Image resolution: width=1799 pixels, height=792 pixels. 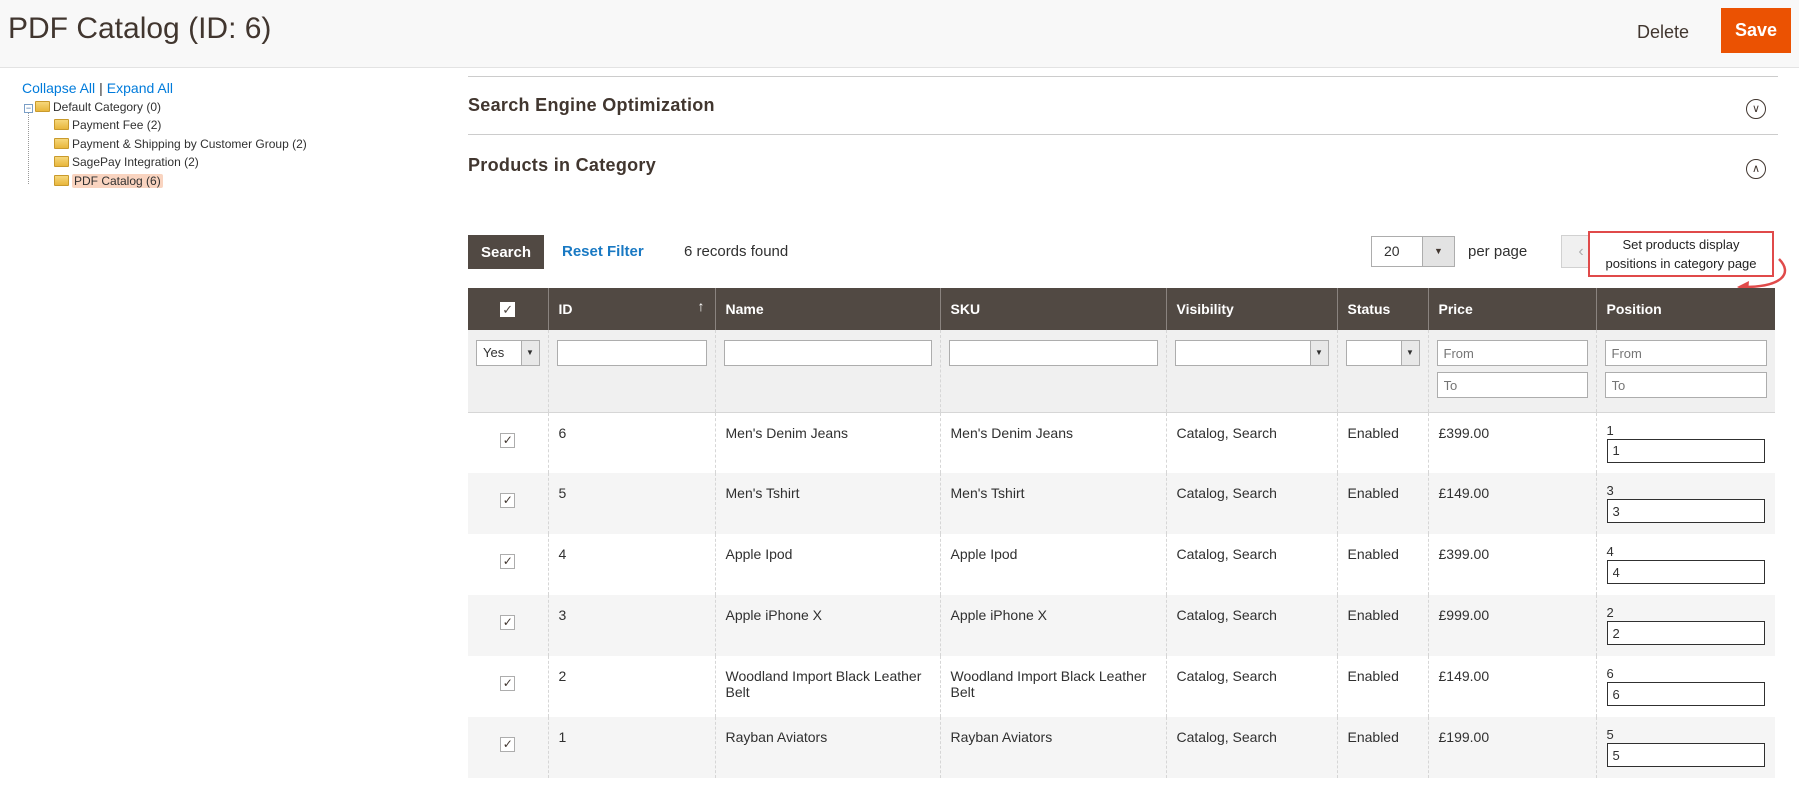 What do you see at coordinates (1663, 32) in the screenshot?
I see `delete-button: Delete` at bounding box center [1663, 32].